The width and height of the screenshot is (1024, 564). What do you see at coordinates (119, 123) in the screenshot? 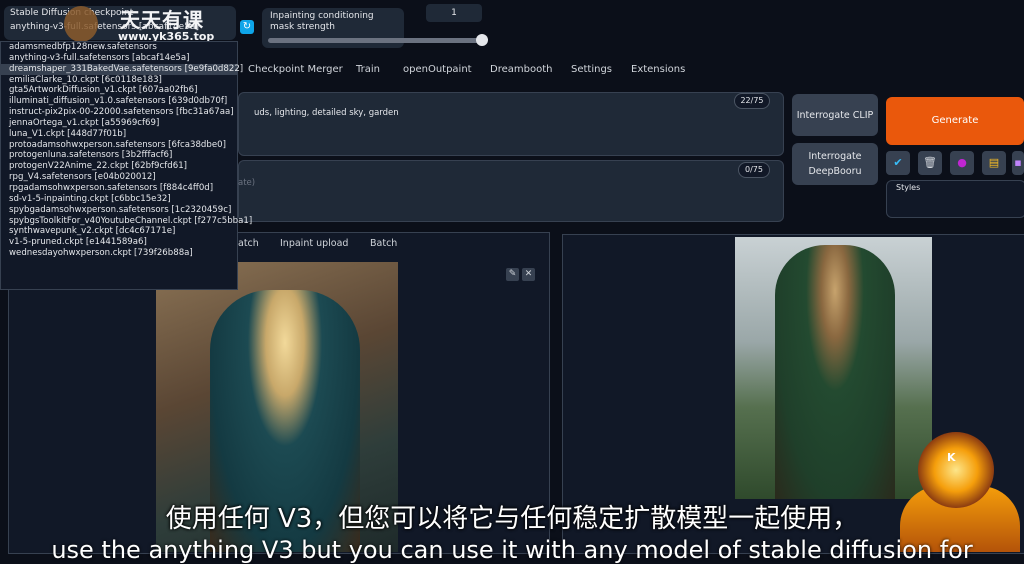
I see `checkpoint-option: jennaOrtega_v1.ckpt [a55969cf69]` at bounding box center [119, 123].